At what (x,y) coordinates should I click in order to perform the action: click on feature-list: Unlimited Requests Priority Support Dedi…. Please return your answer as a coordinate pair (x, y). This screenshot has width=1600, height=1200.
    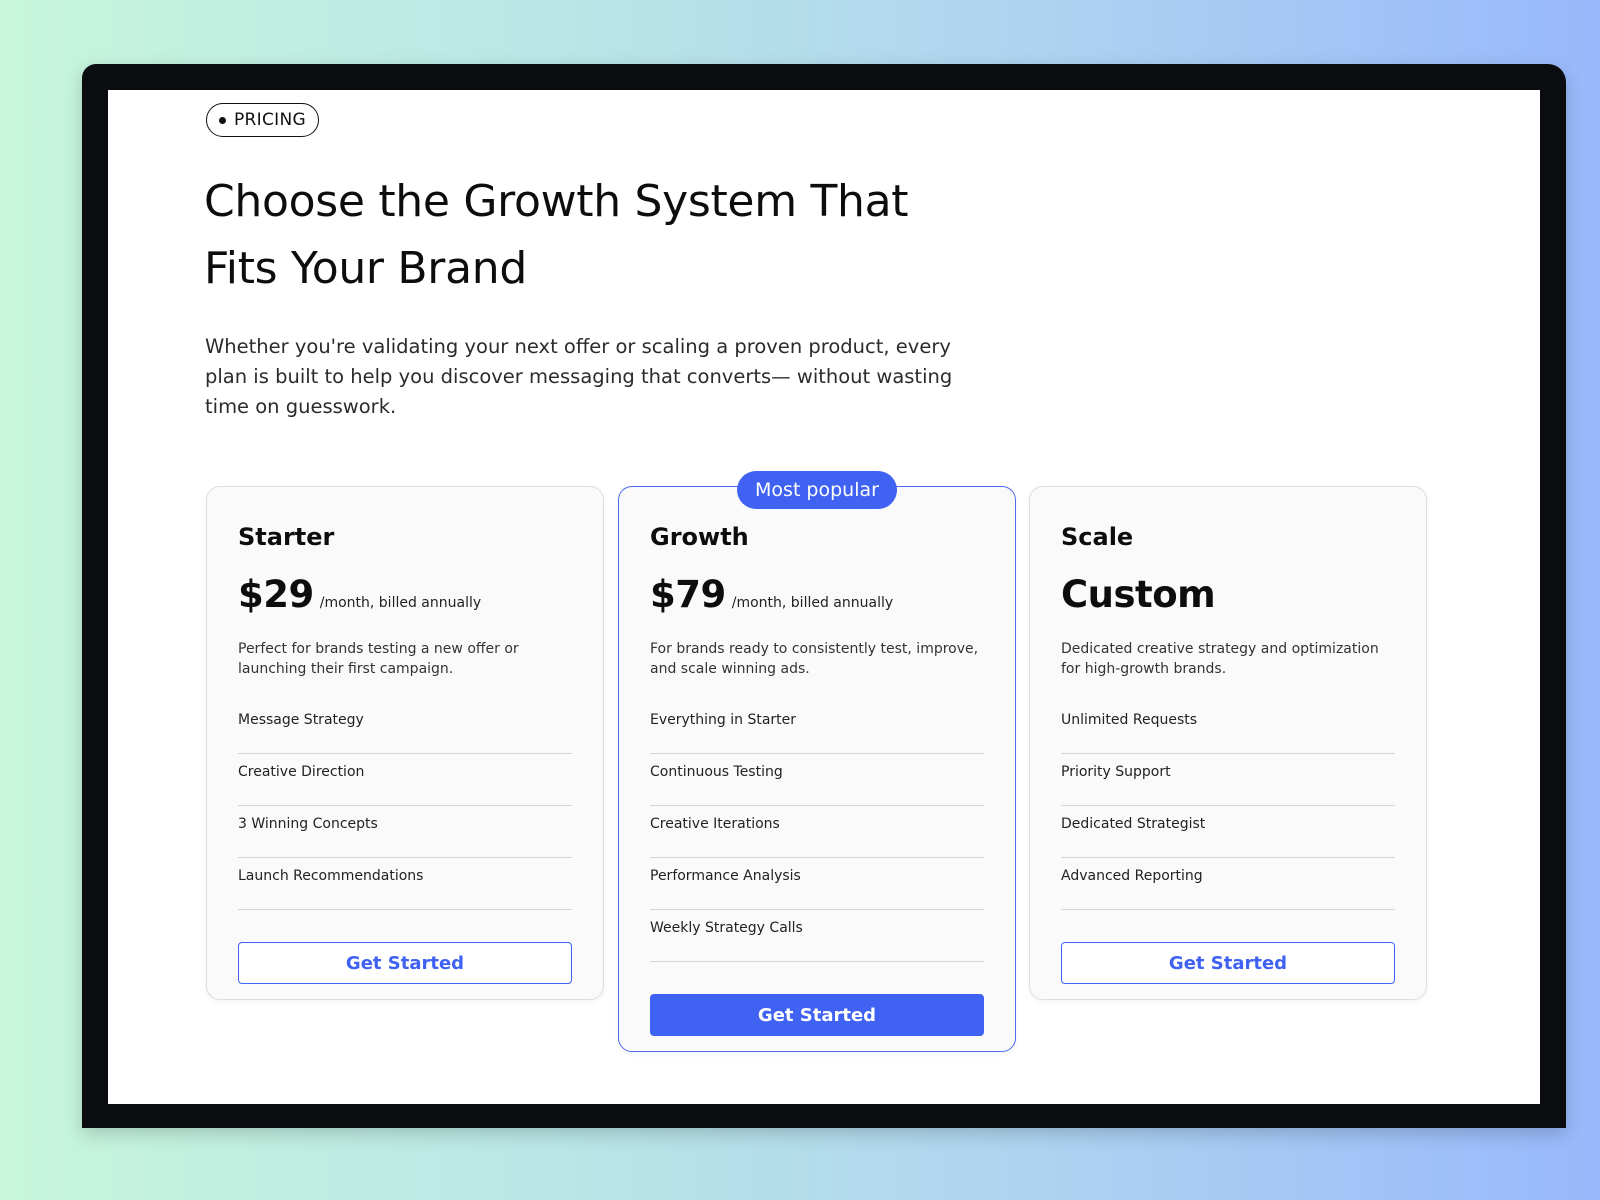
    Looking at the image, I should click on (1228, 806).